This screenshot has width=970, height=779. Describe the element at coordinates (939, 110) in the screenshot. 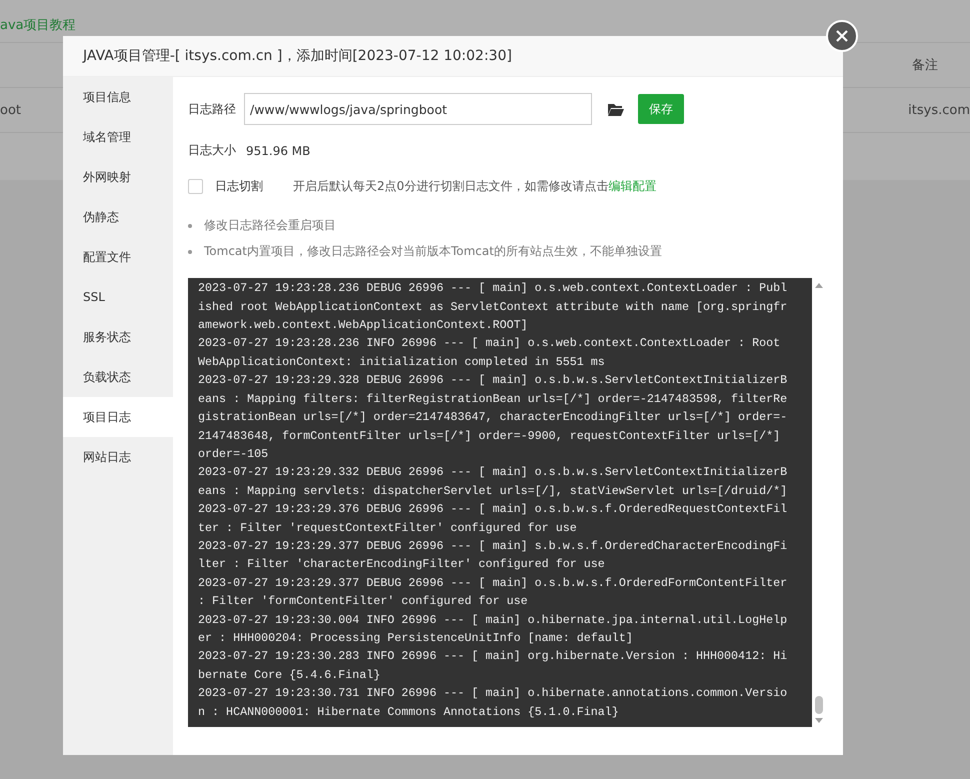

I see `table-cell: itsys.com` at that location.